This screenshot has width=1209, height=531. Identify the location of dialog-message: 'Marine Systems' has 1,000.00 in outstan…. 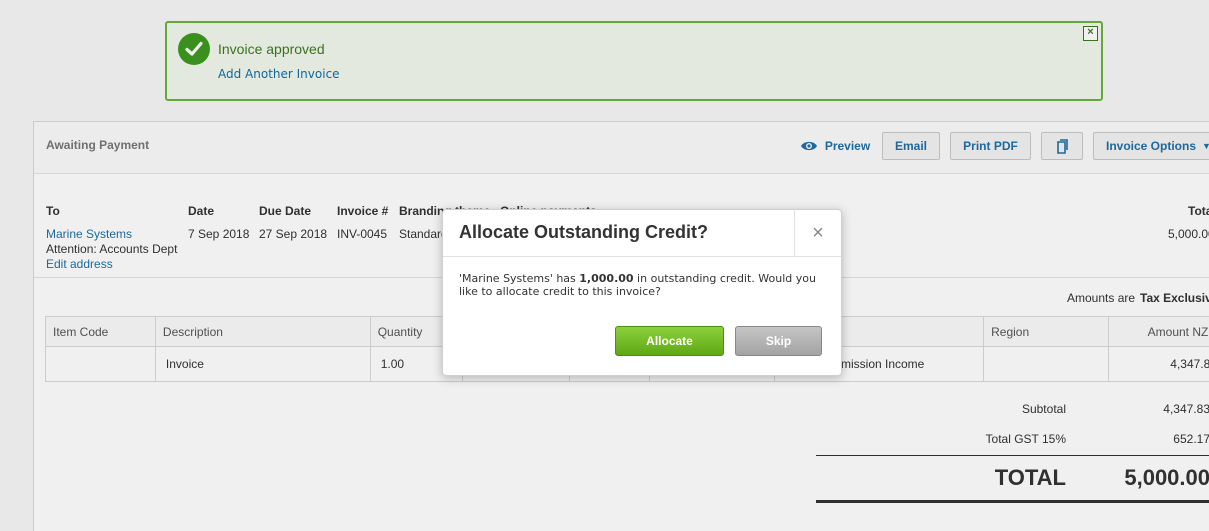
(639, 285).